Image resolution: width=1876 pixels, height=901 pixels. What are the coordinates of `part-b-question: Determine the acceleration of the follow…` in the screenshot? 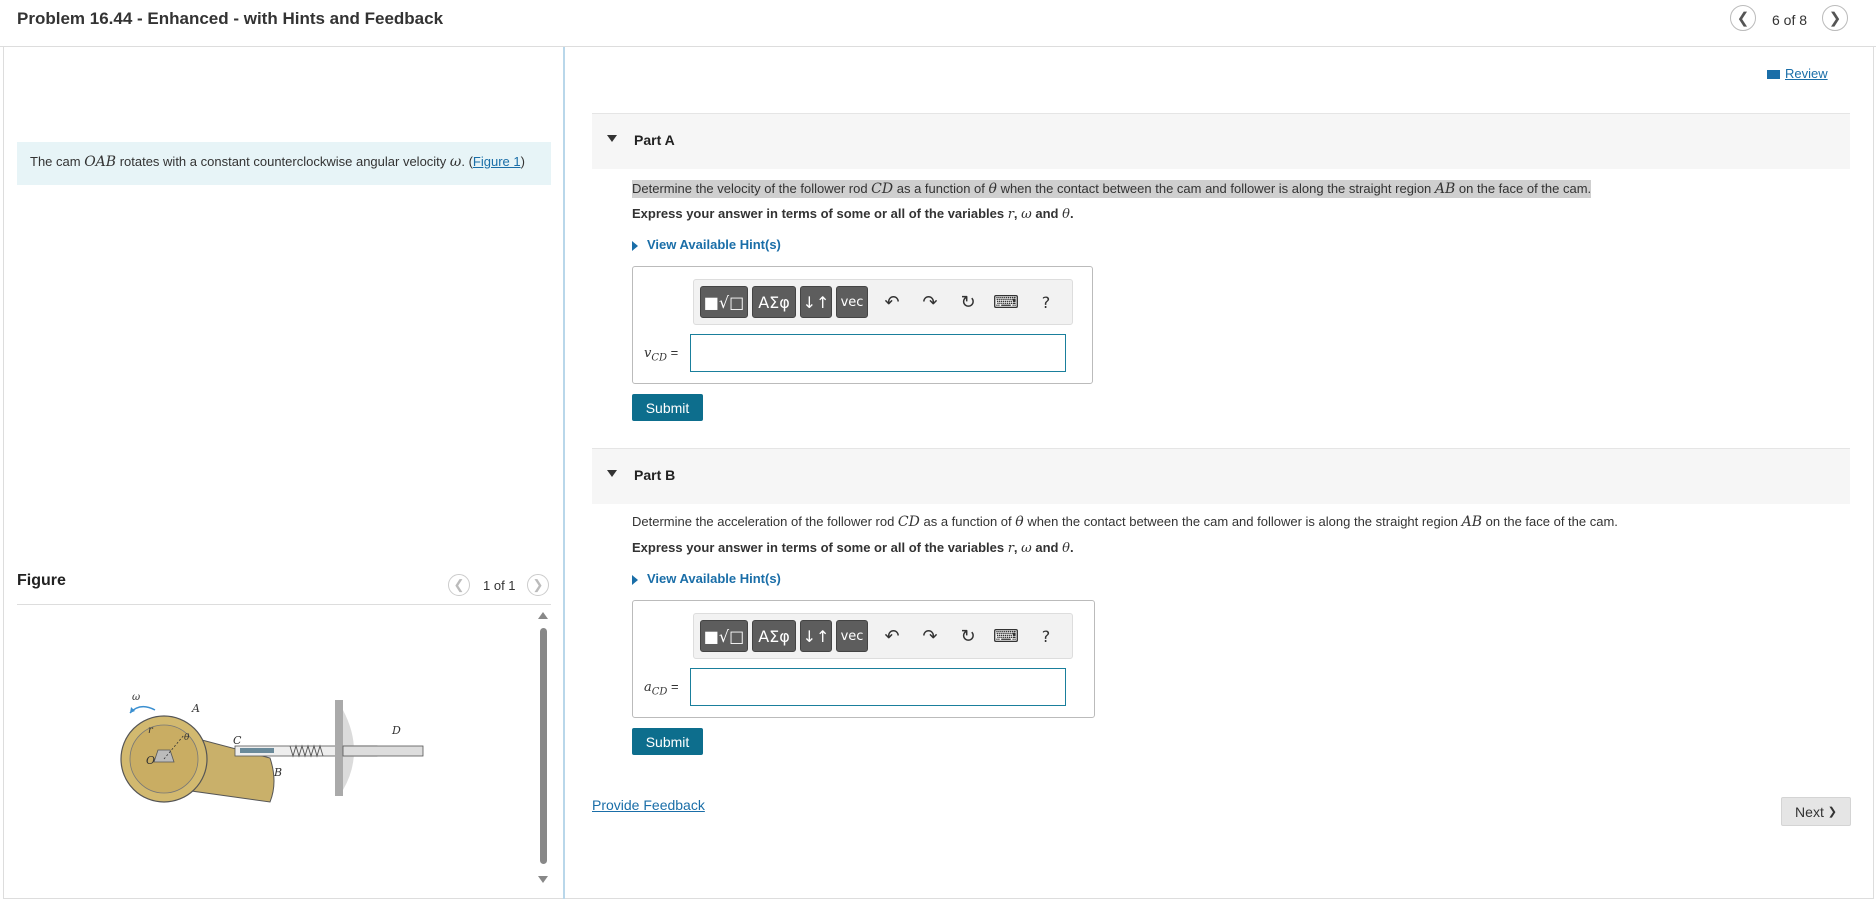 It's located at (1125, 522).